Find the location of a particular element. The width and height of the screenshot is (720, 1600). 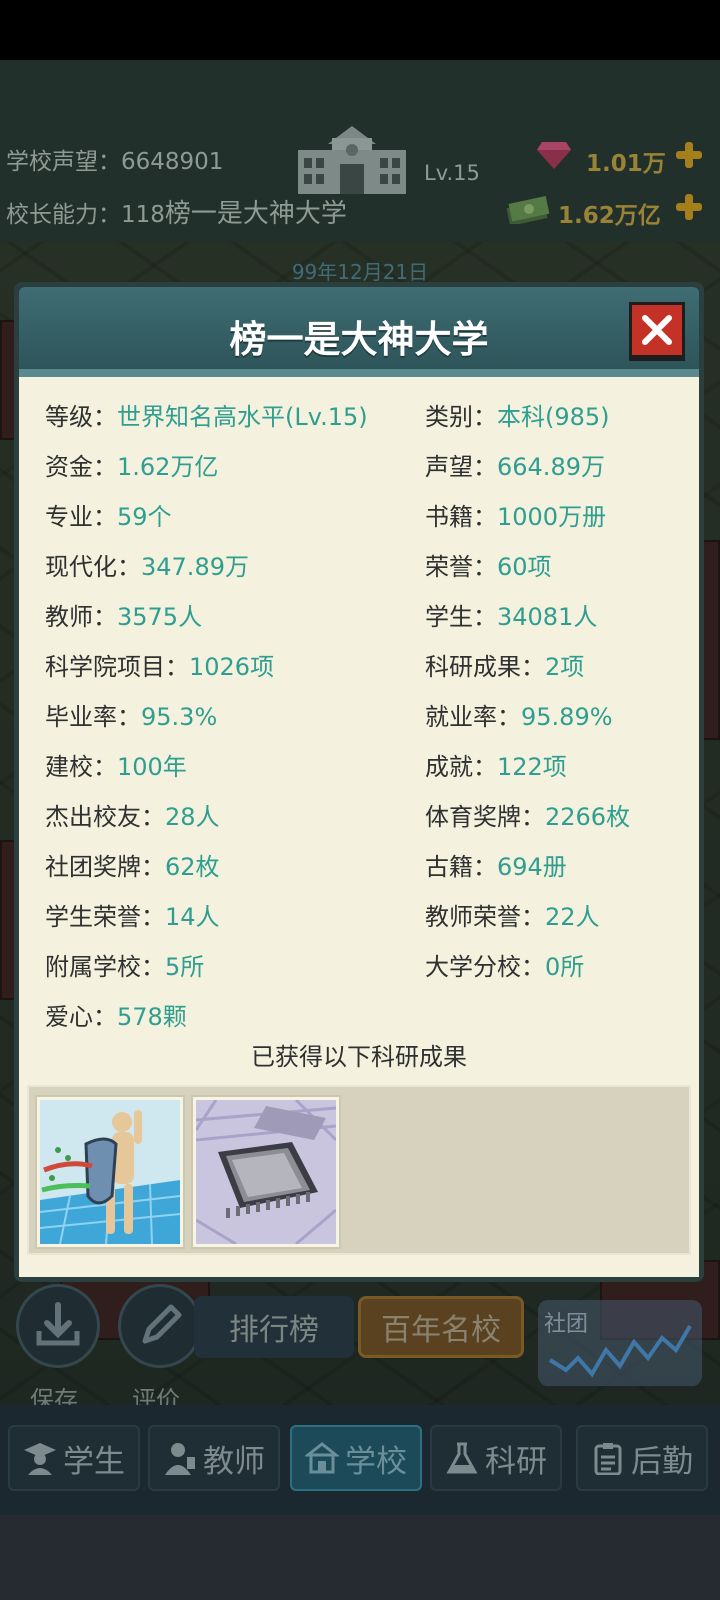

club-chart-widget: 社团 is located at coordinates (620, 1343).